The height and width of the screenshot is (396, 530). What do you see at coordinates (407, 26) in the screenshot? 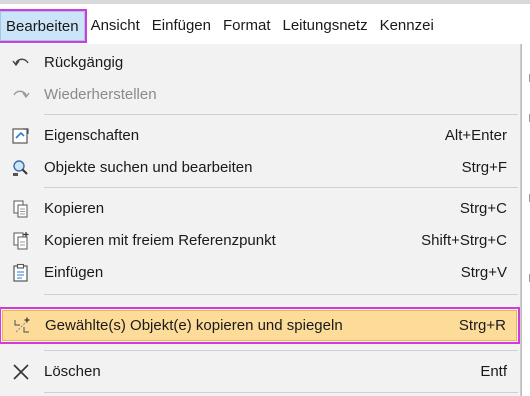
I see `menu-kennzeichnung: Kennzei` at bounding box center [407, 26].